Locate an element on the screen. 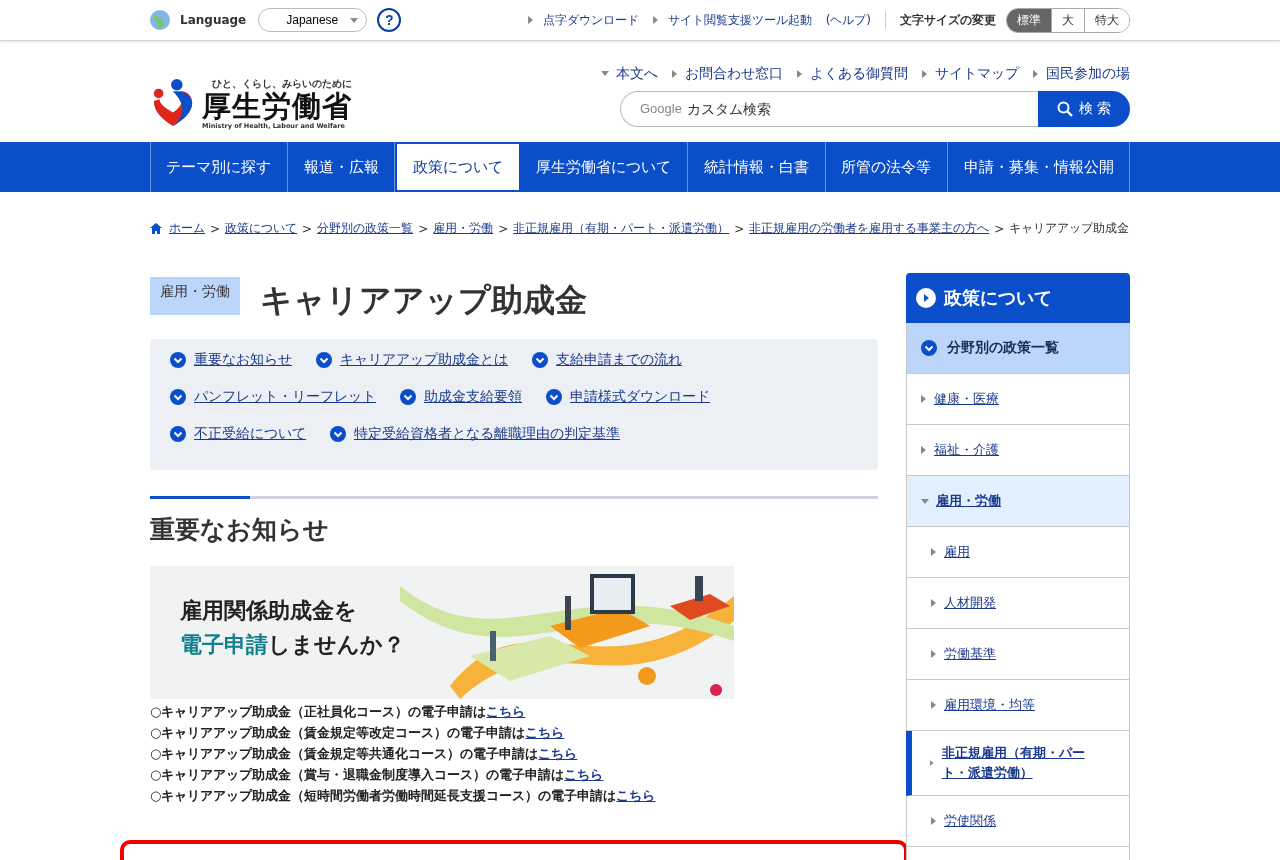 Image resolution: width=1280 pixels, height=860 pixels. language-select: Japanese is located at coordinates (313, 20).